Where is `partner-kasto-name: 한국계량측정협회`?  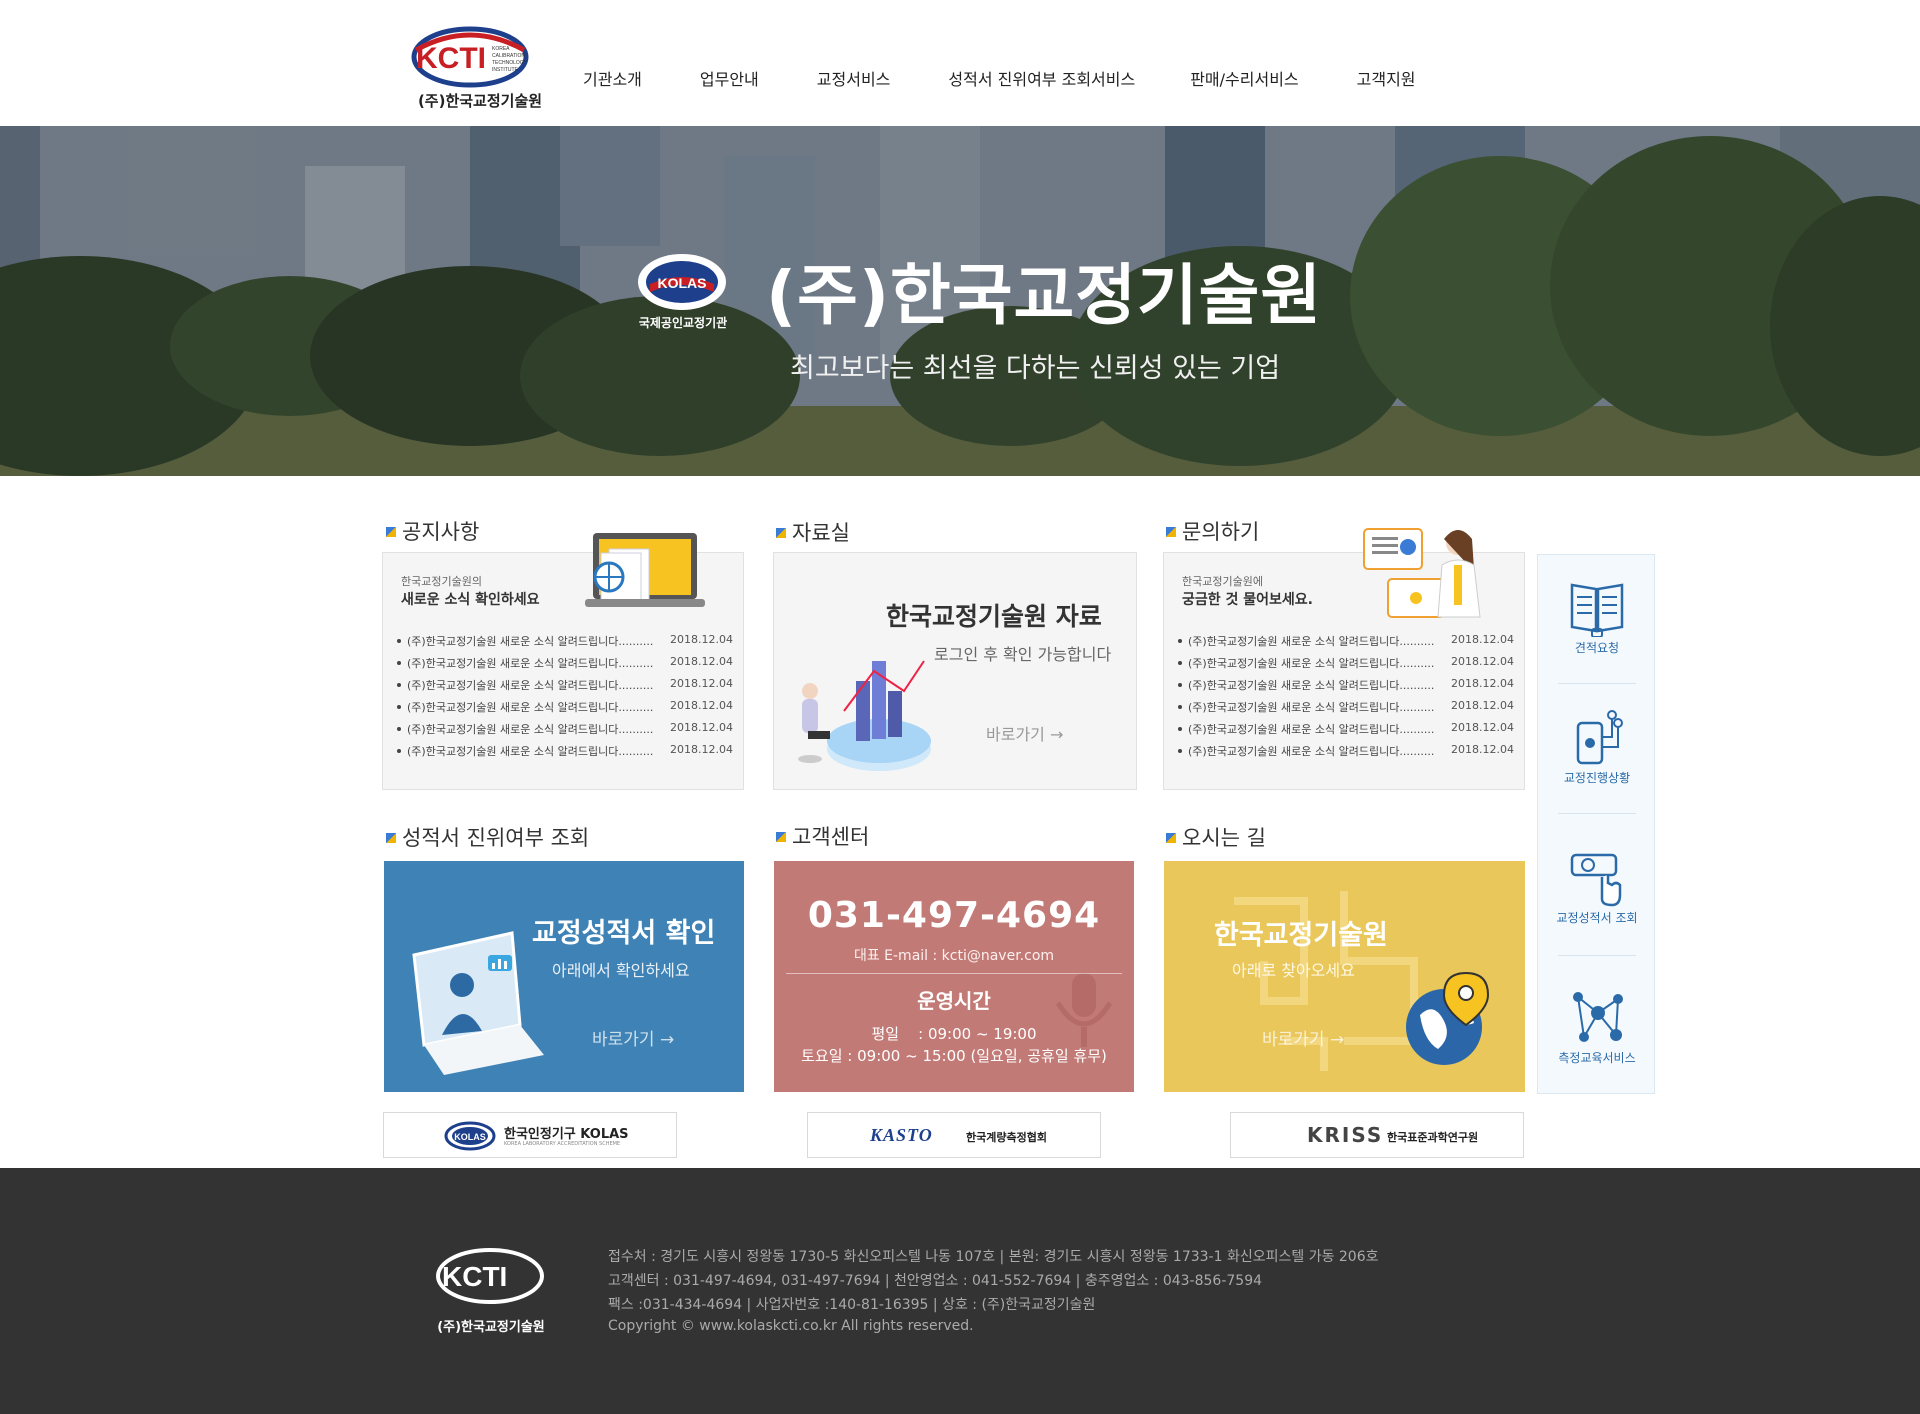
partner-kasto-name: 한국계량측정협회 is located at coordinates (1006, 1137).